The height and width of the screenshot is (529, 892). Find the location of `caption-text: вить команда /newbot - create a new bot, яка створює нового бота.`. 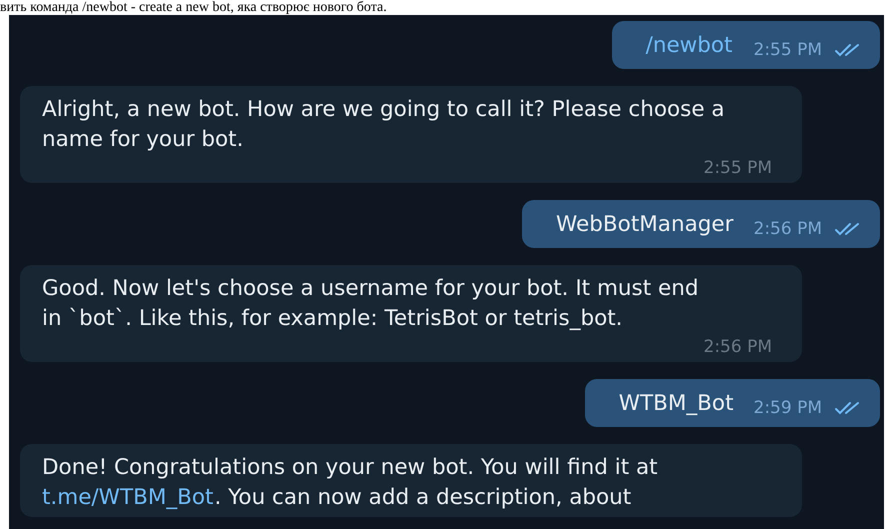

caption-text: вить команда /newbot - create a new bot, яка створює нового бота. is located at coordinates (194, 7).